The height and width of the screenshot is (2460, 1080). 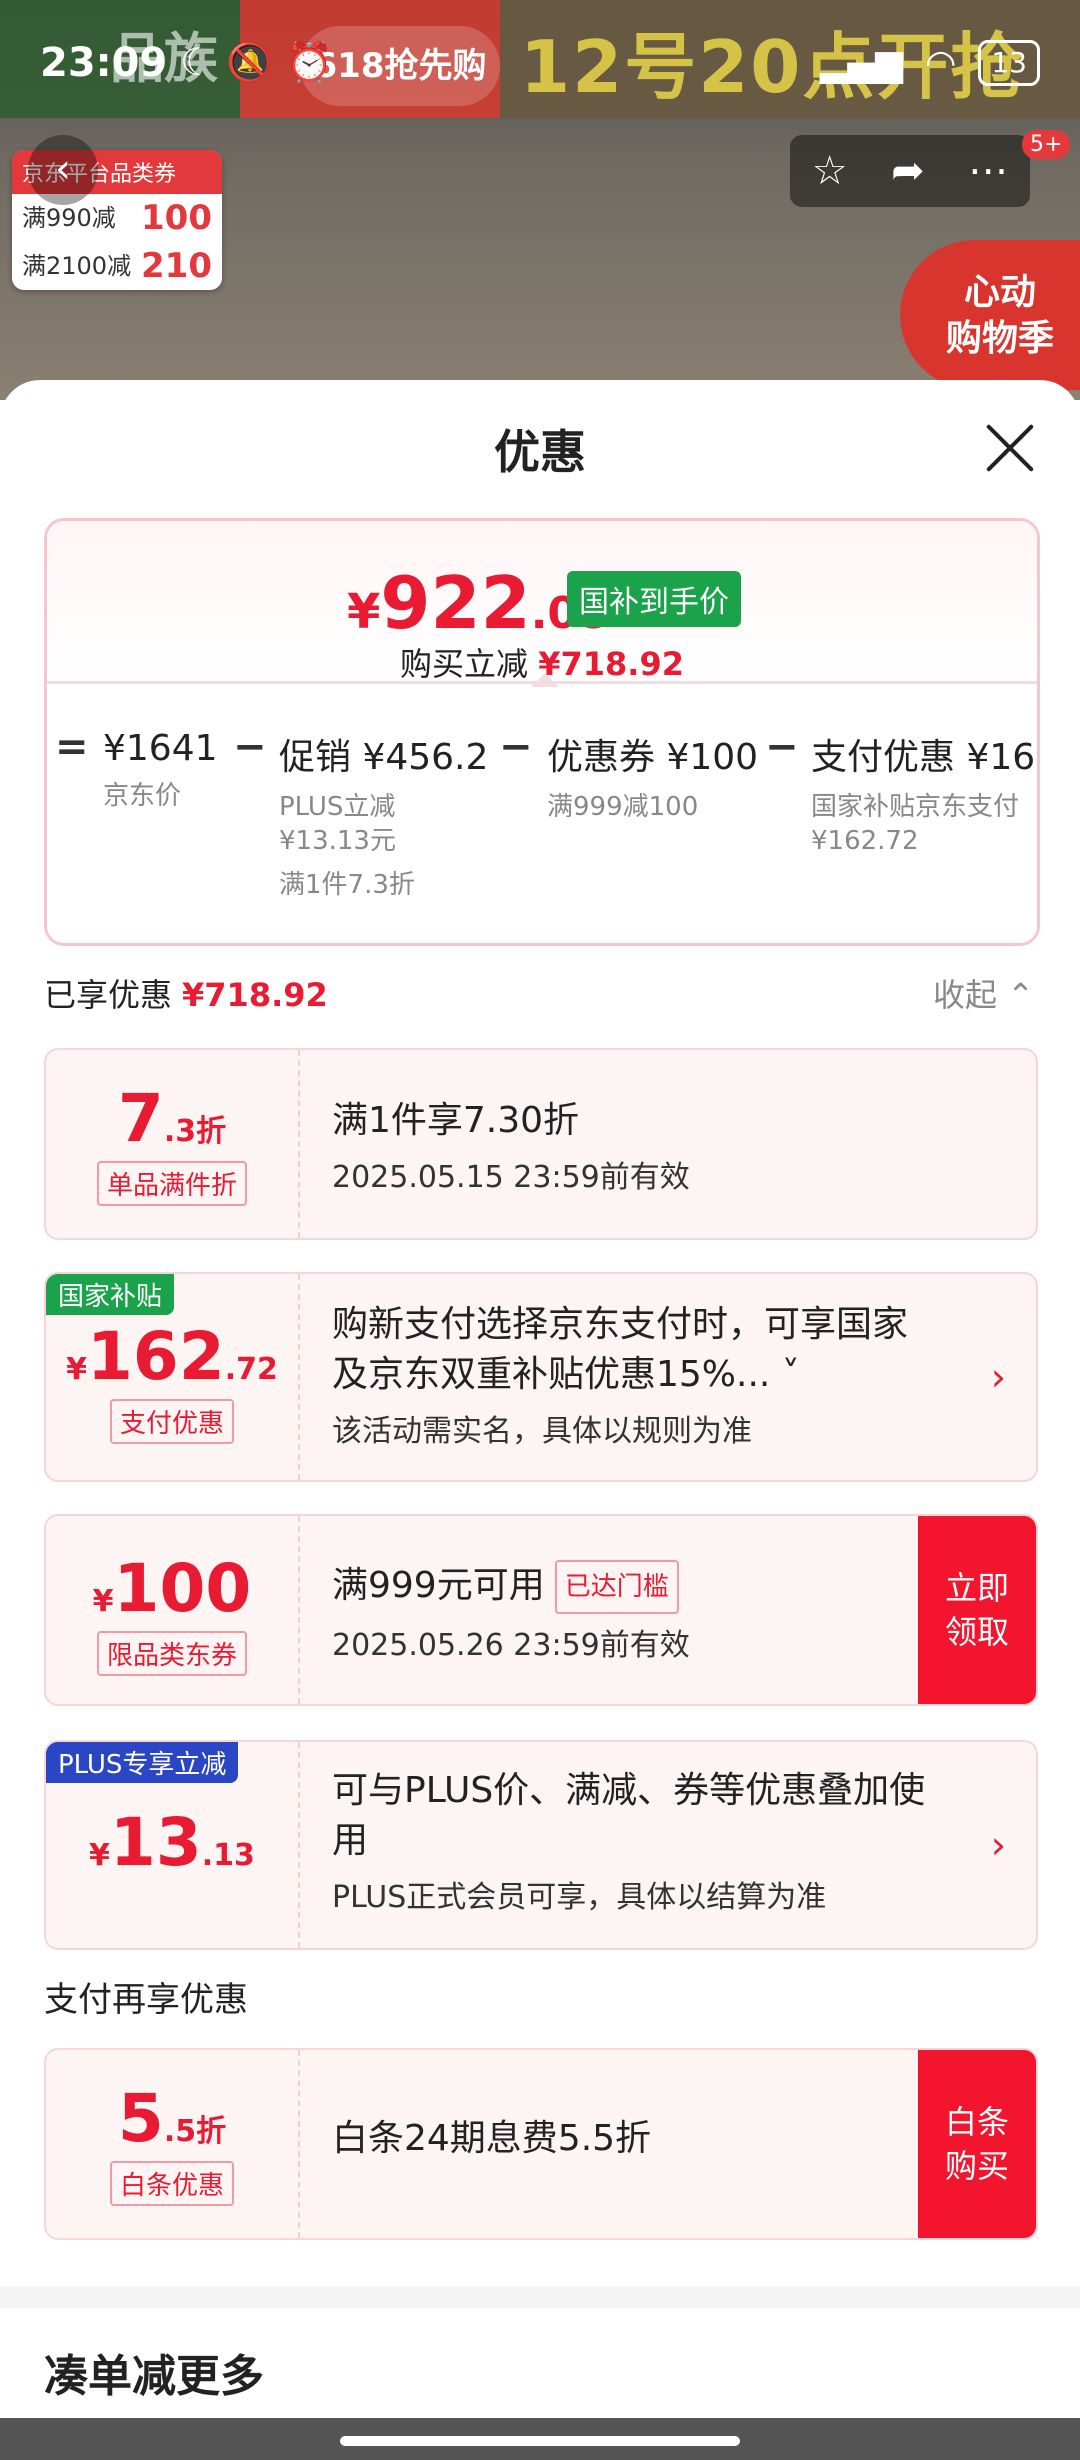 What do you see at coordinates (492, 2138) in the screenshot?
I see `deal-body: 白条24期息费5.5折` at bounding box center [492, 2138].